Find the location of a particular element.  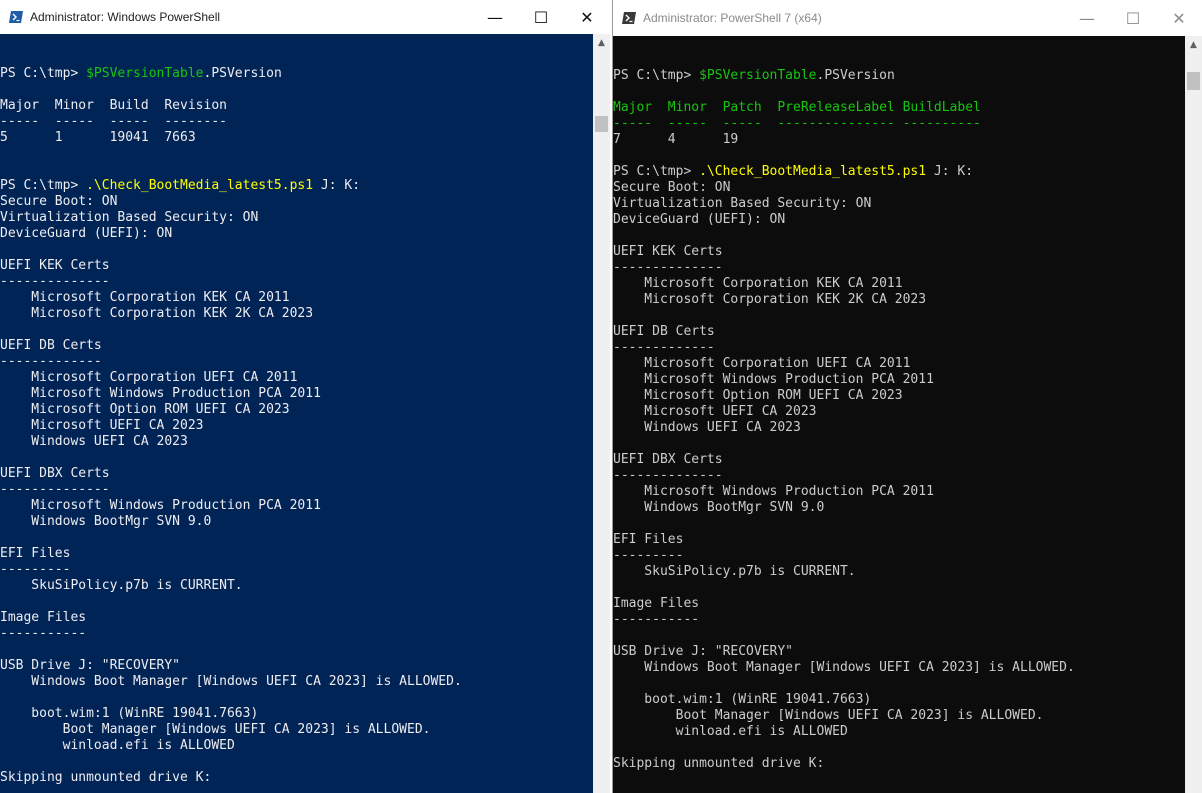

output-text: Major Minor Build Revision is located at coordinates (113, 105).